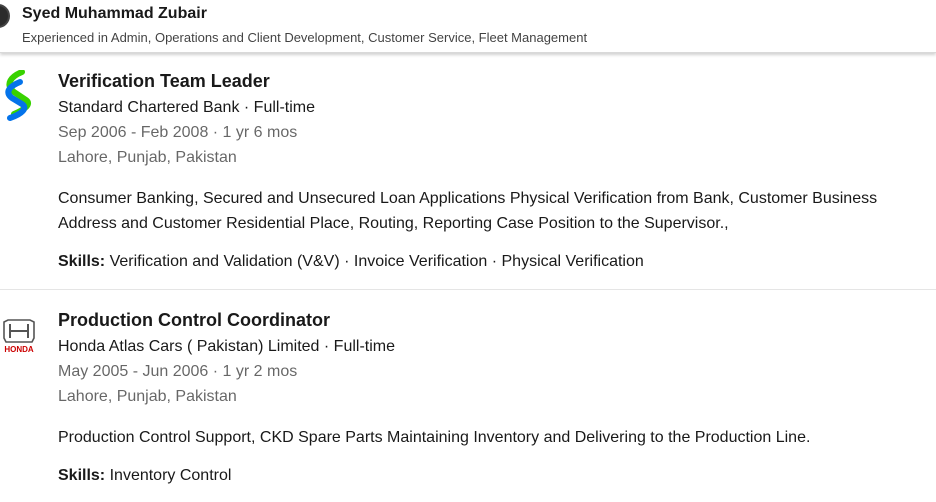 The image size is (936, 502). What do you see at coordinates (19, 349) in the screenshot?
I see `honda-logo-text: HONDA` at bounding box center [19, 349].